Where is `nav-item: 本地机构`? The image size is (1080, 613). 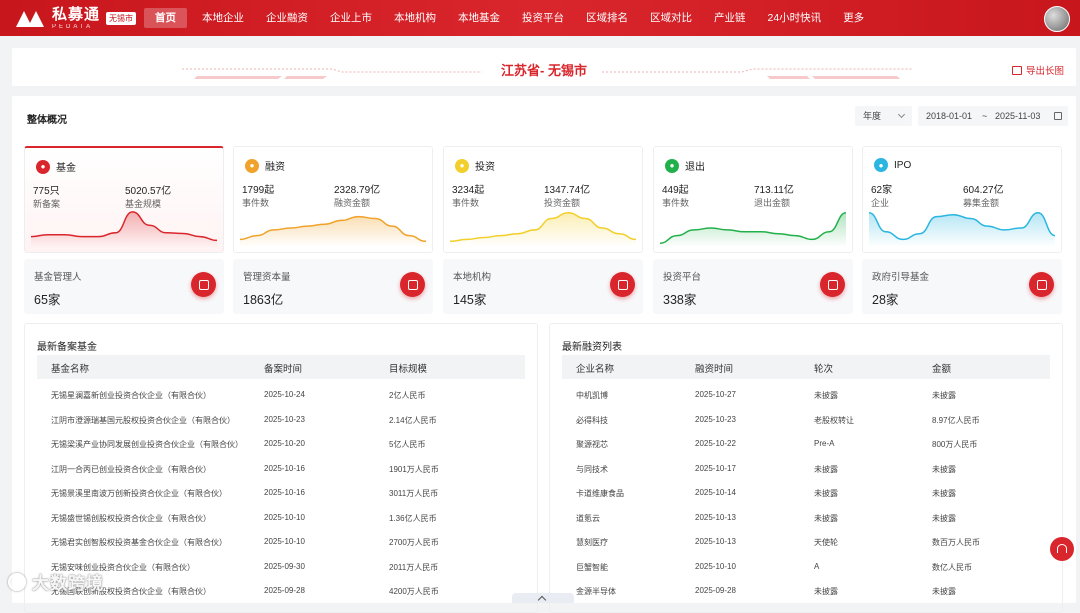 nav-item: 本地机构 is located at coordinates (415, 18).